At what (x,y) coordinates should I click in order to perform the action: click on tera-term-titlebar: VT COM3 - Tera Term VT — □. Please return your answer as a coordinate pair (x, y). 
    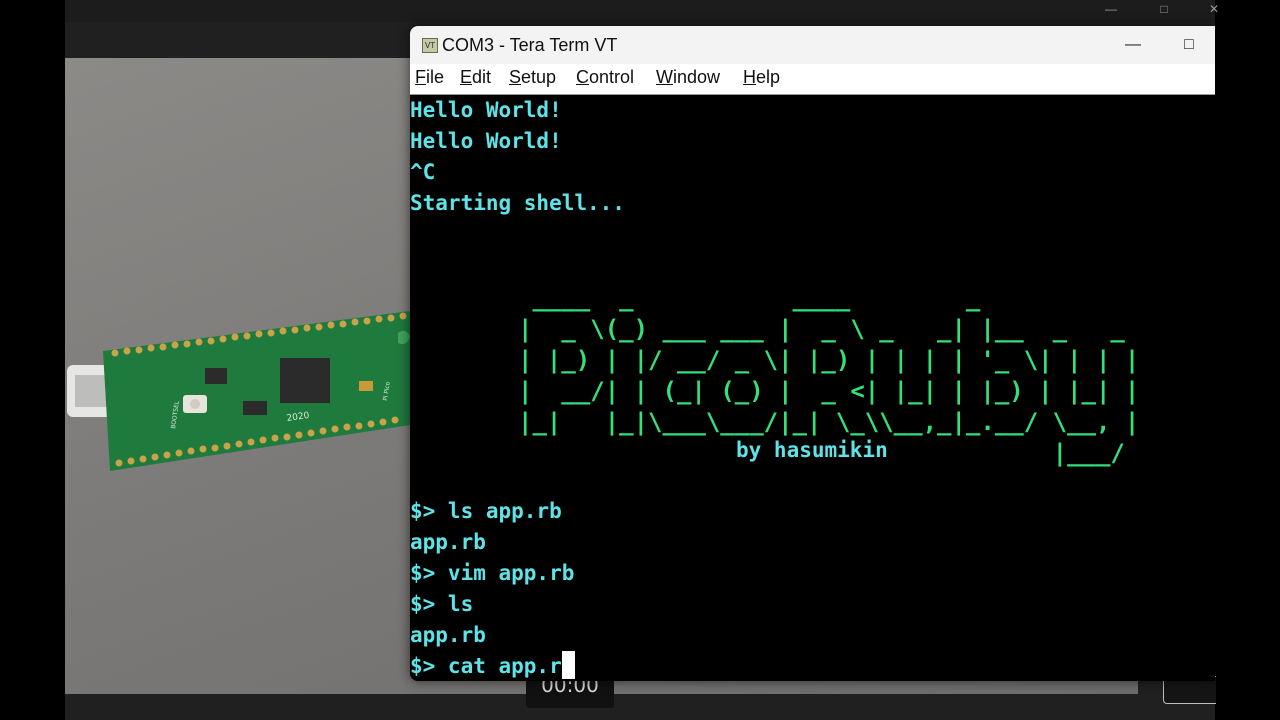
    Looking at the image, I should click on (812, 45).